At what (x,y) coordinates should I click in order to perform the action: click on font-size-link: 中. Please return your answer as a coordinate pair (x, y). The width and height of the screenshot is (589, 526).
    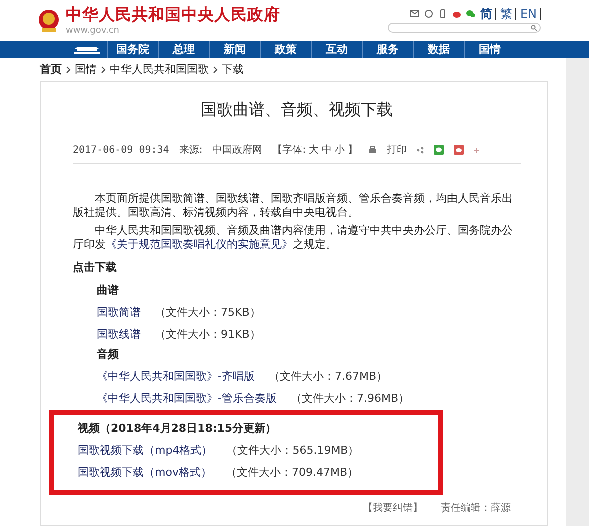
    Looking at the image, I should click on (327, 150).